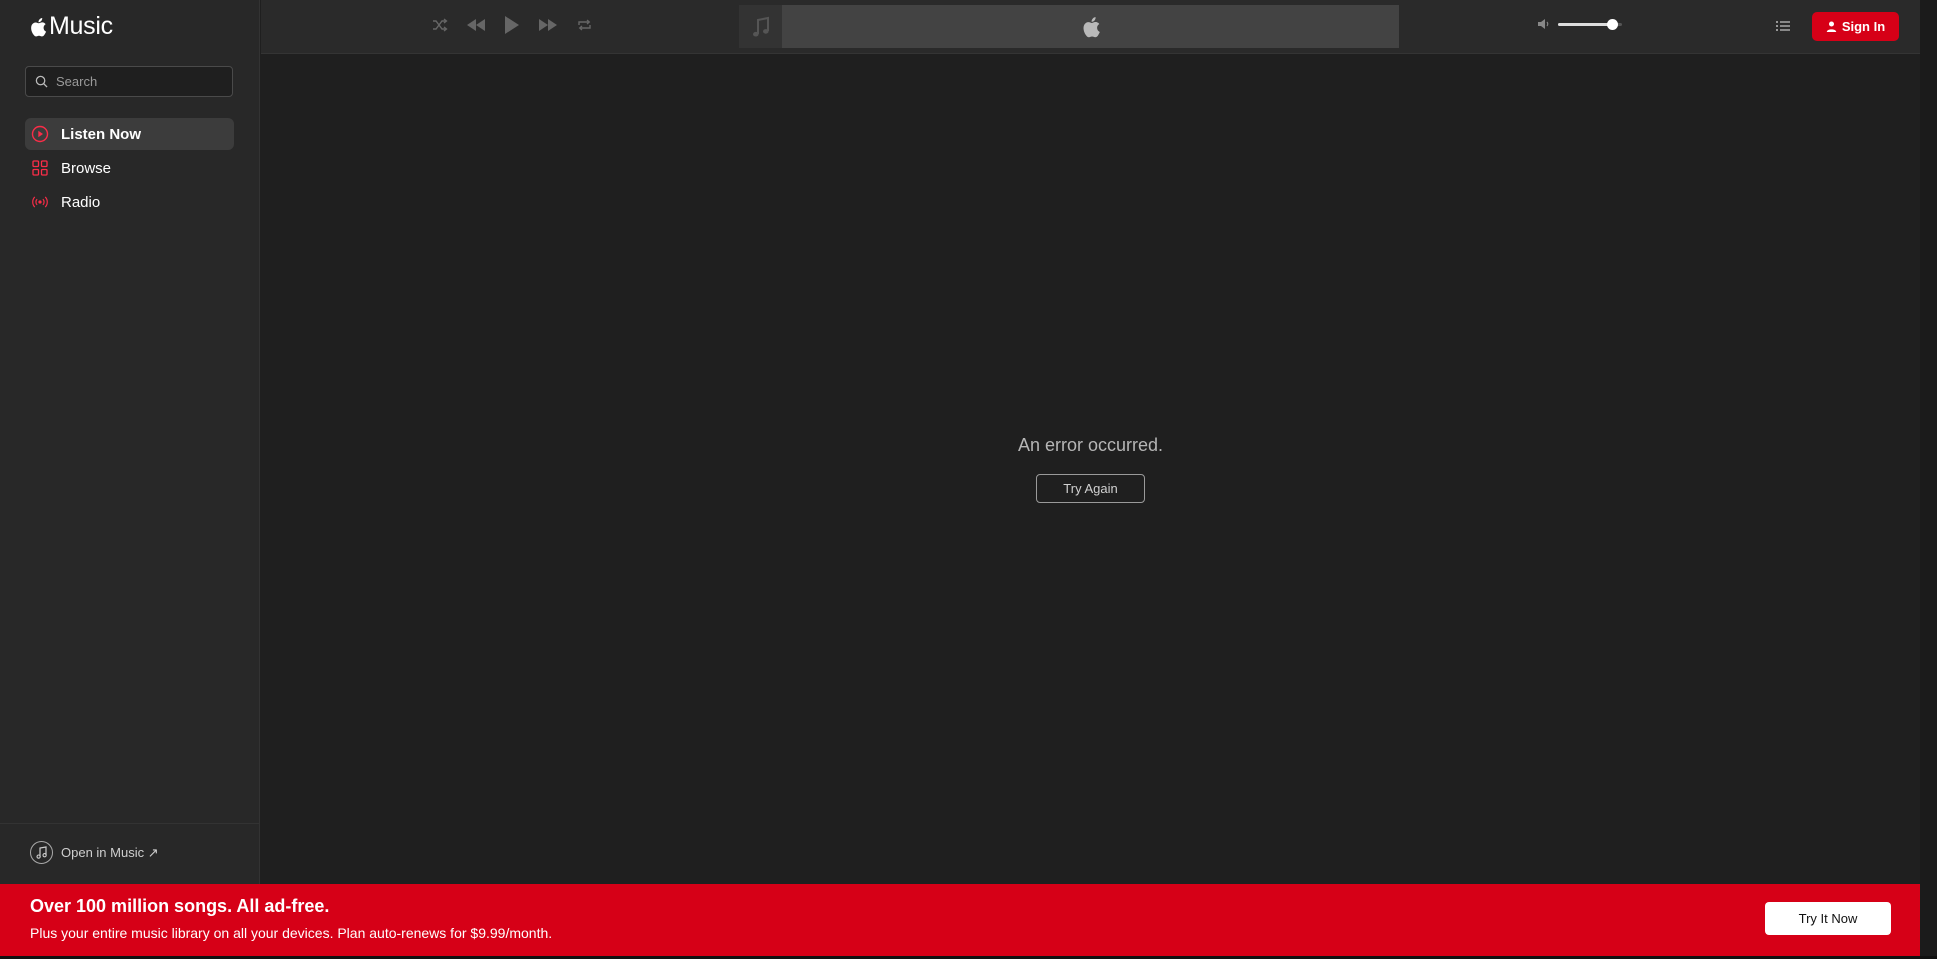 This screenshot has height=959, width=1937. I want to click on play-icon, so click(512, 25).